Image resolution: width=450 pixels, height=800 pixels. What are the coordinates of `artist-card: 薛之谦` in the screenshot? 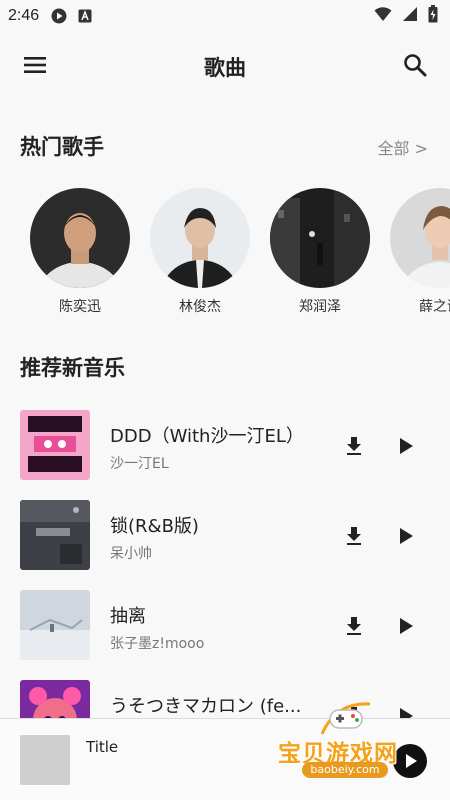 It's located at (420, 252).